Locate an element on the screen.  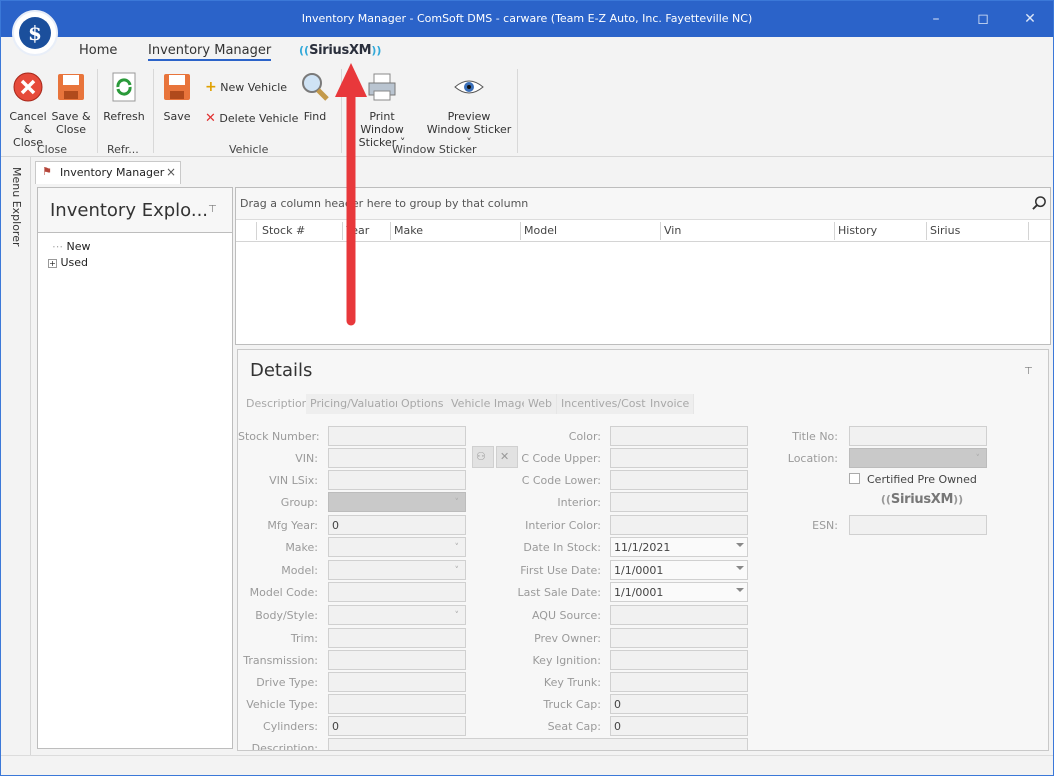
cancel-close-button: Cancel & Close is located at coordinates (28, 110).